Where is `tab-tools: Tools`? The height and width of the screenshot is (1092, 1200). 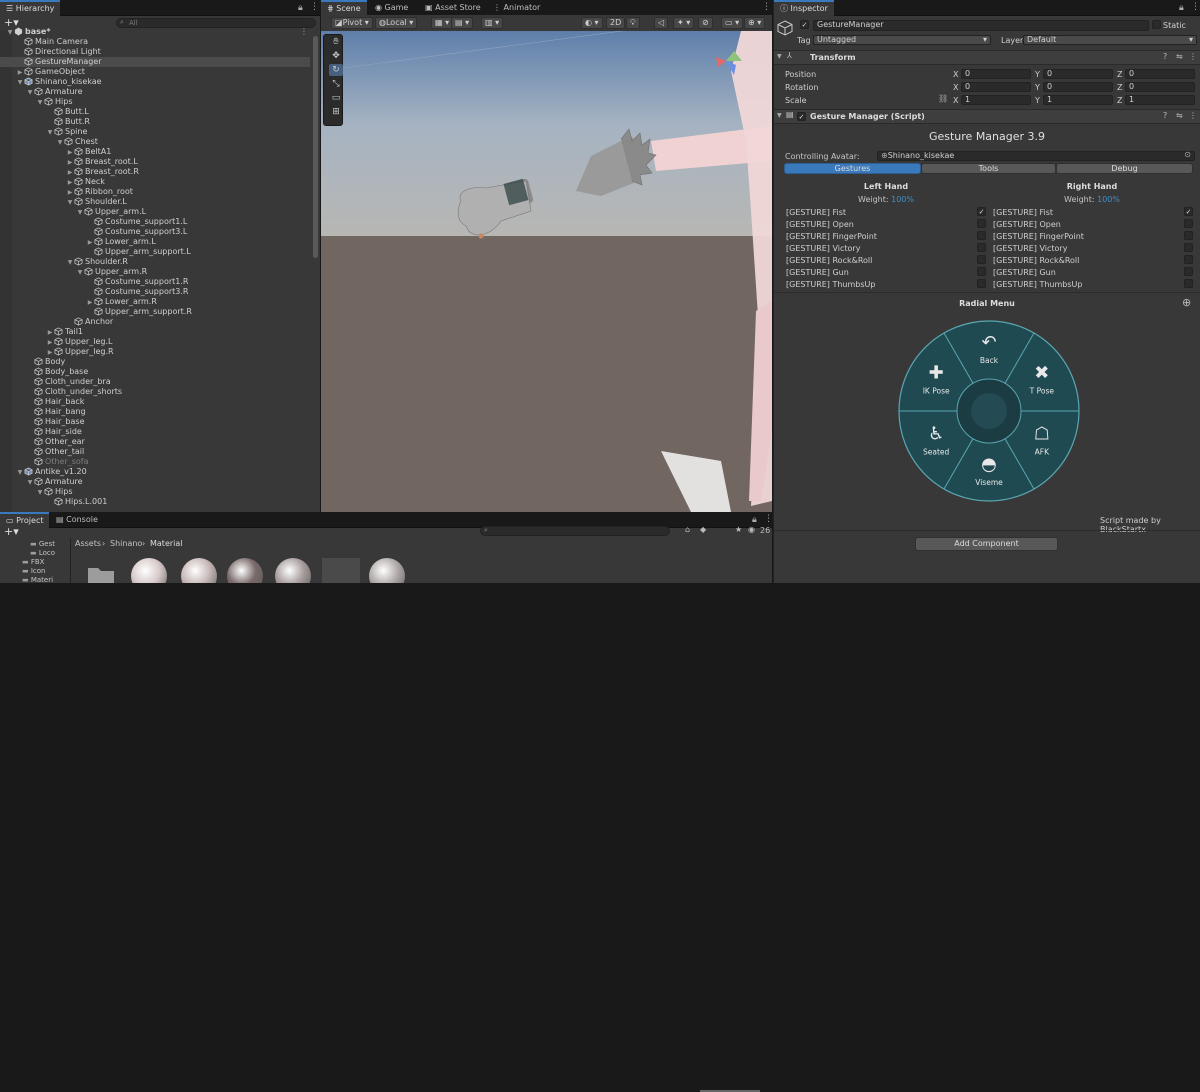 tab-tools: Tools is located at coordinates (988, 168).